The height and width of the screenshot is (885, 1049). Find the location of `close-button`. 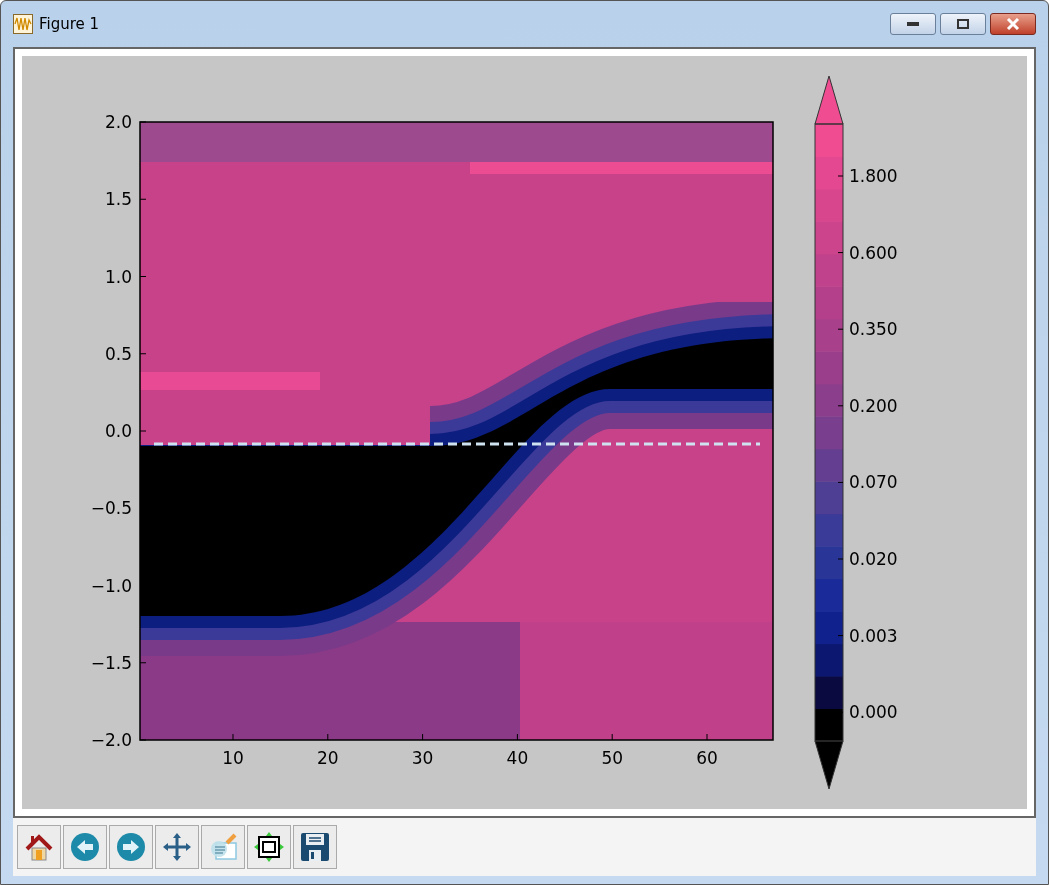

close-button is located at coordinates (1013, 24).